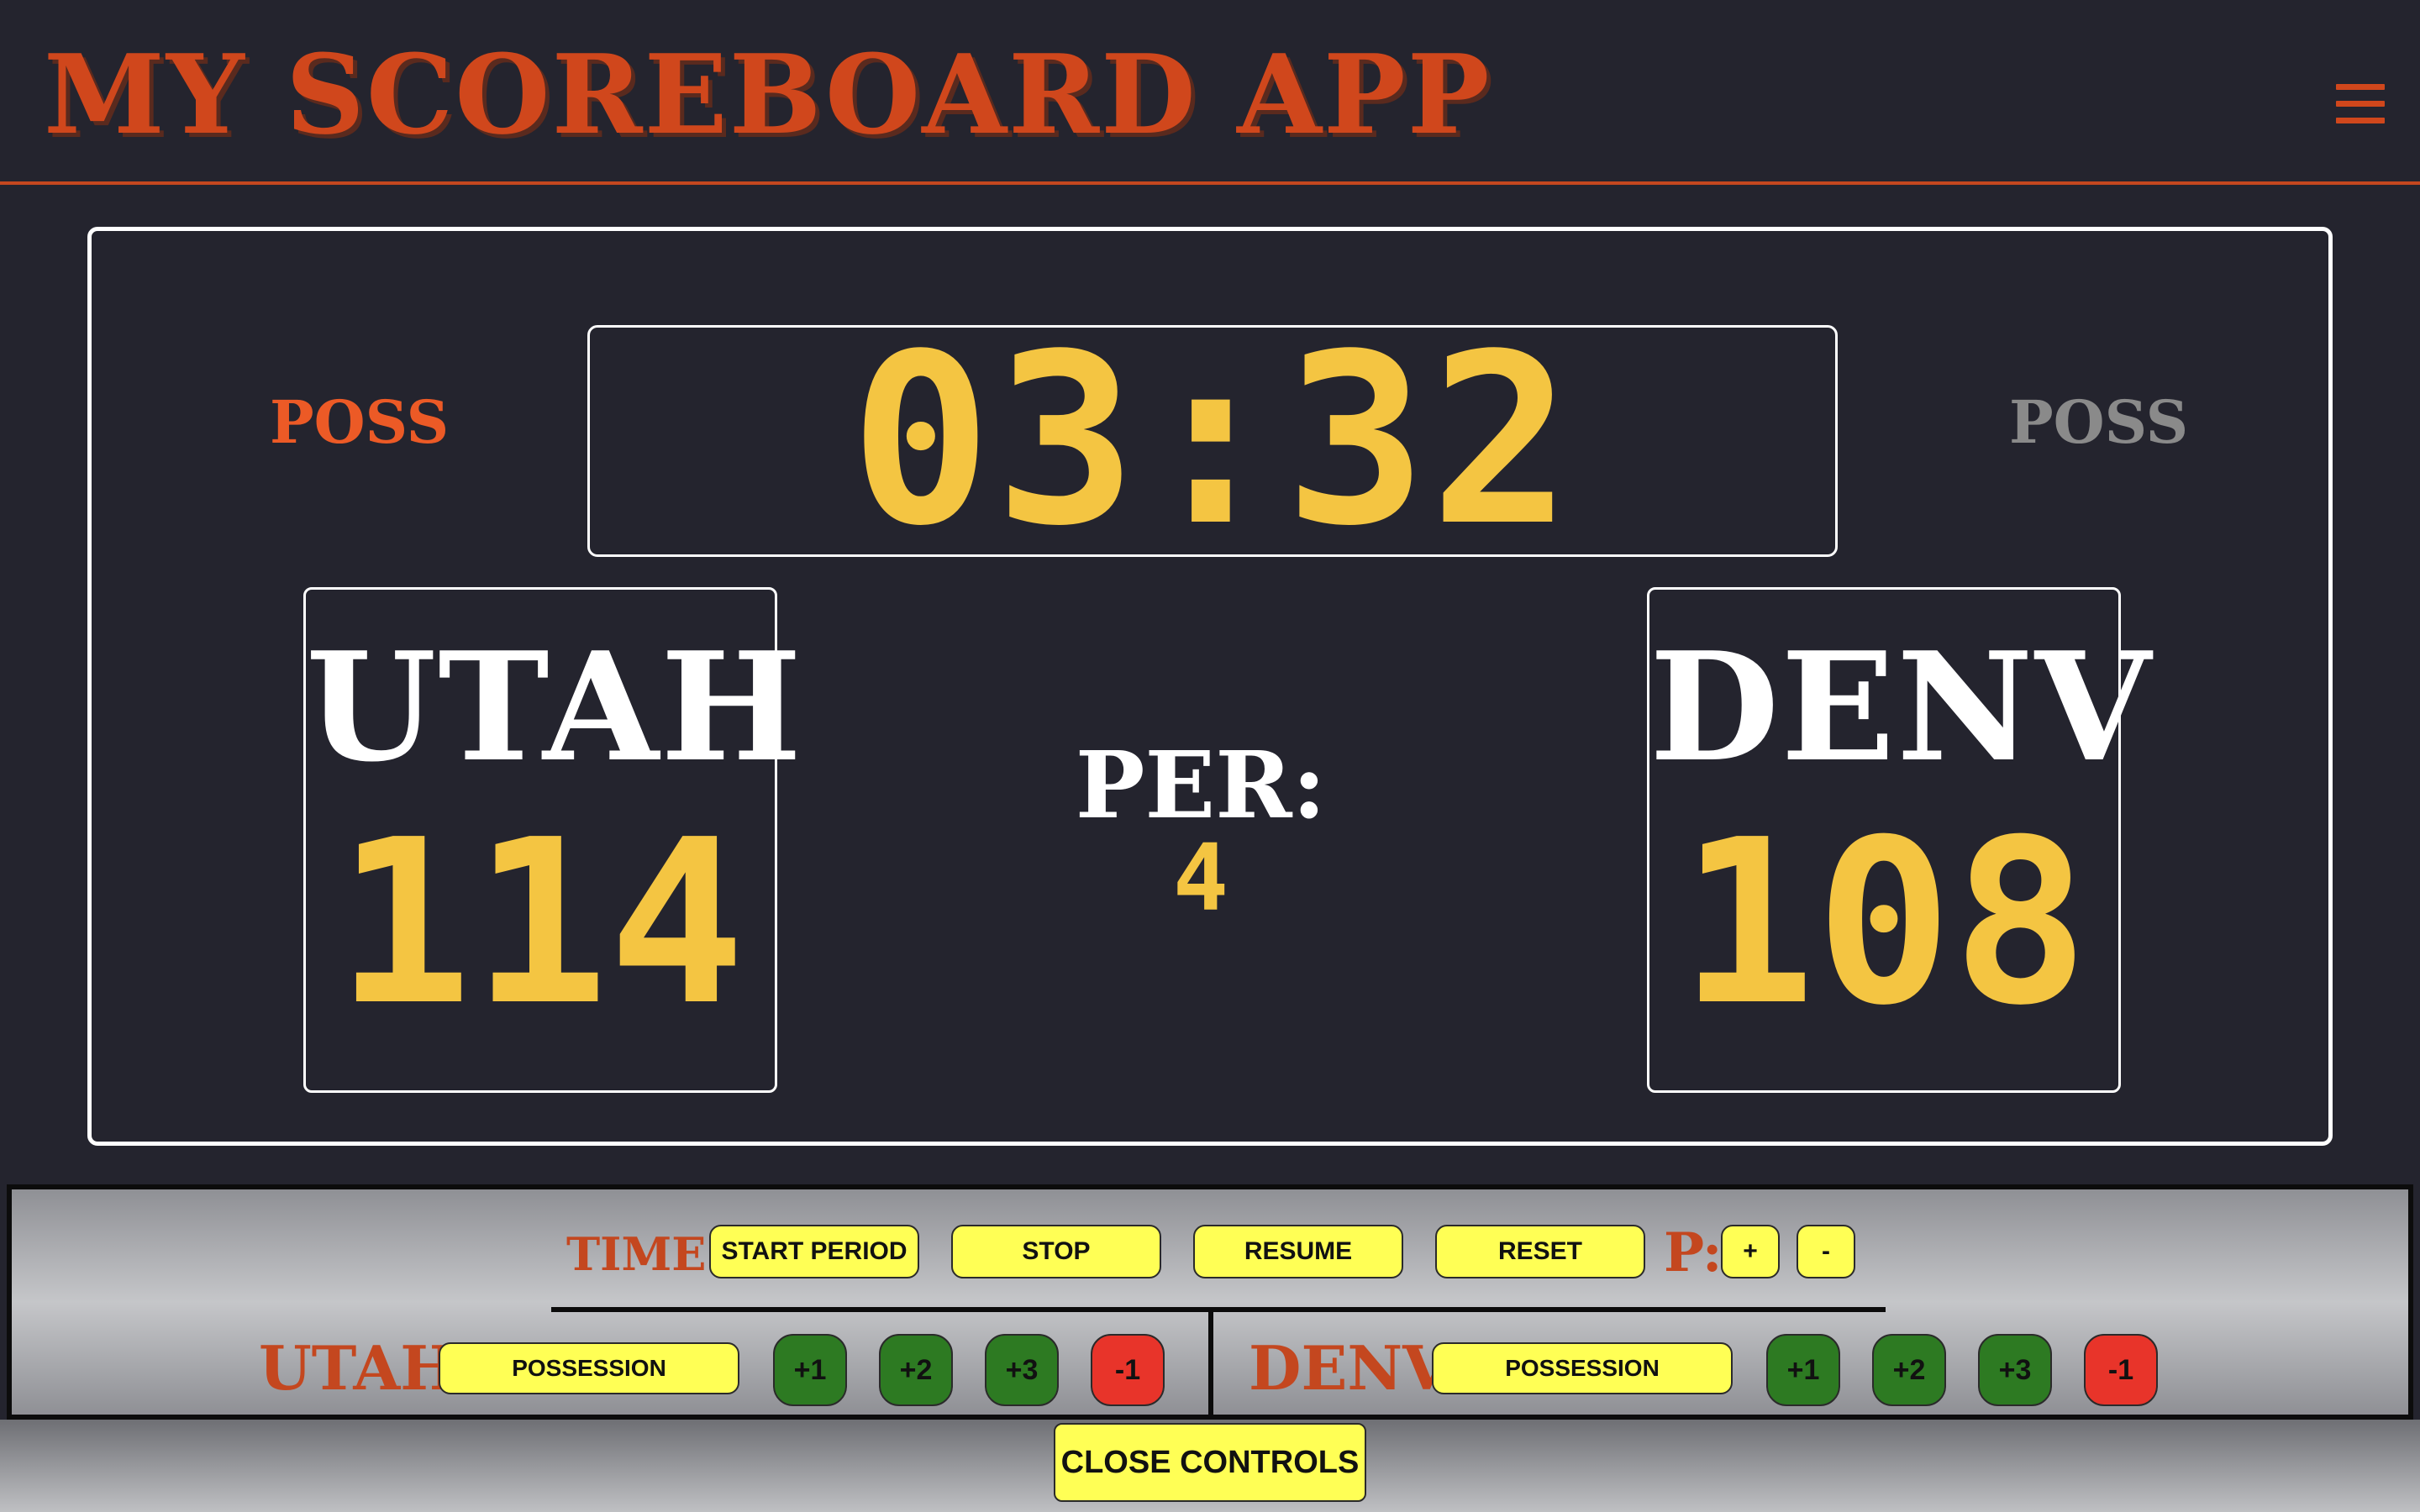  I want to click on away-plus2-button: +2, so click(1909, 1370).